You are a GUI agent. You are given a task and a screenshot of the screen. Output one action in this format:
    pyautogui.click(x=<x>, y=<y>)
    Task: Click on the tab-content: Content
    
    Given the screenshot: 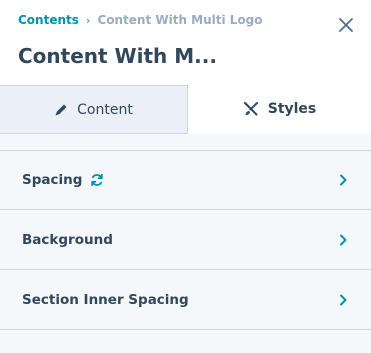 What is the action you would take?
    pyautogui.click(x=94, y=109)
    